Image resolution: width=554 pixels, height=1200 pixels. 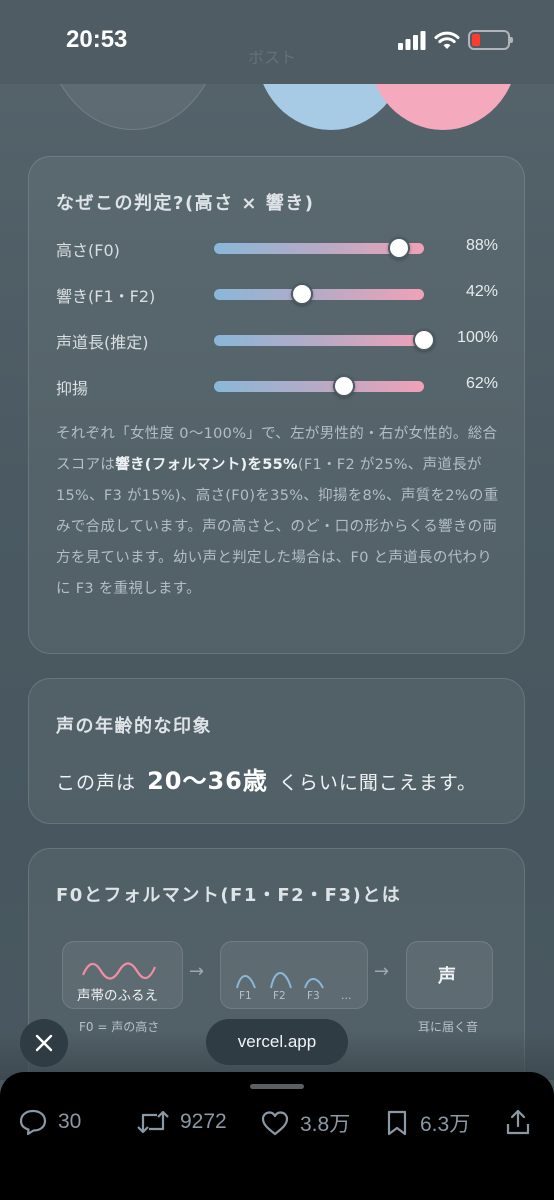 I want to click on share-icon, so click(x=518, y=1122).